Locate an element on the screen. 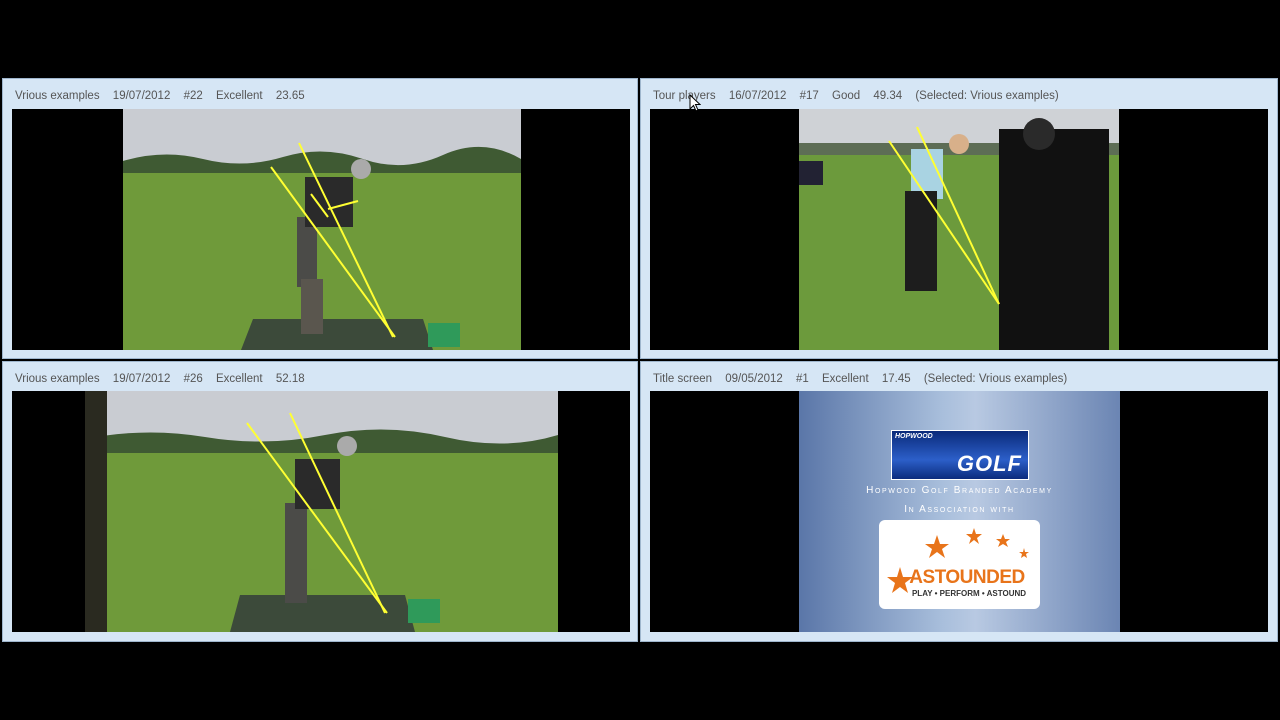 The image size is (1280, 720). clip-date: 16/07/2012 is located at coordinates (757, 96).